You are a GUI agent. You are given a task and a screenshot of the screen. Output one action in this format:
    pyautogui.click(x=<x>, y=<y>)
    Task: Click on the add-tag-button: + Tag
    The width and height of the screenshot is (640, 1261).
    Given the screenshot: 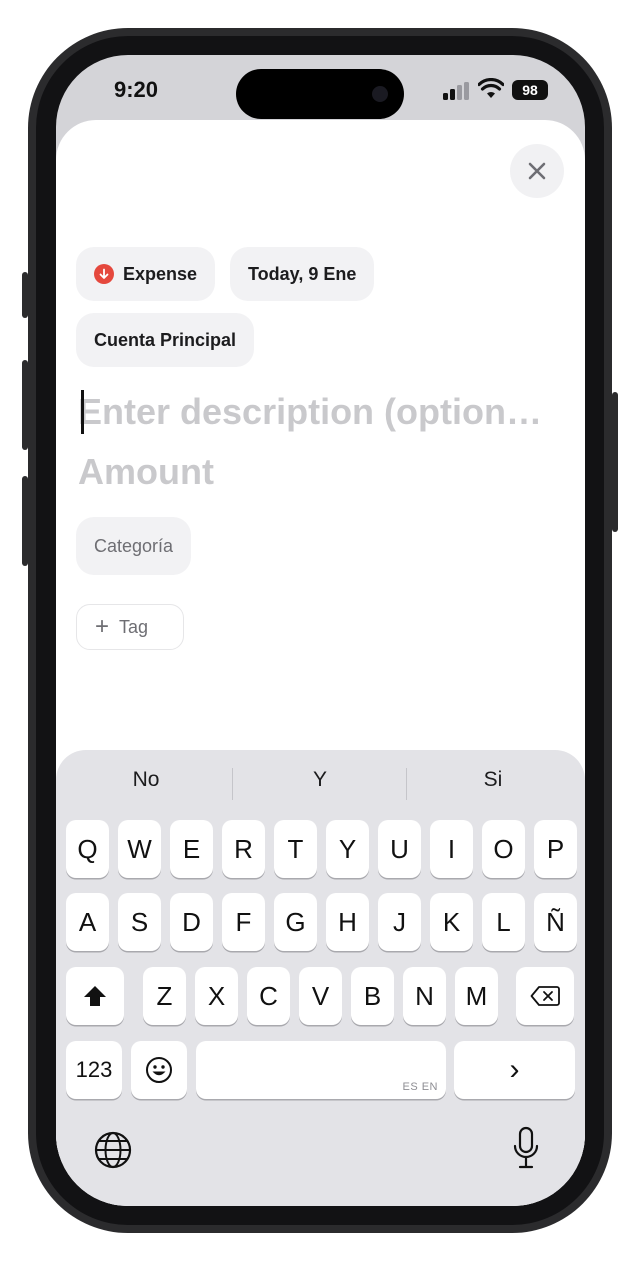 What is the action you would take?
    pyautogui.click(x=130, y=627)
    